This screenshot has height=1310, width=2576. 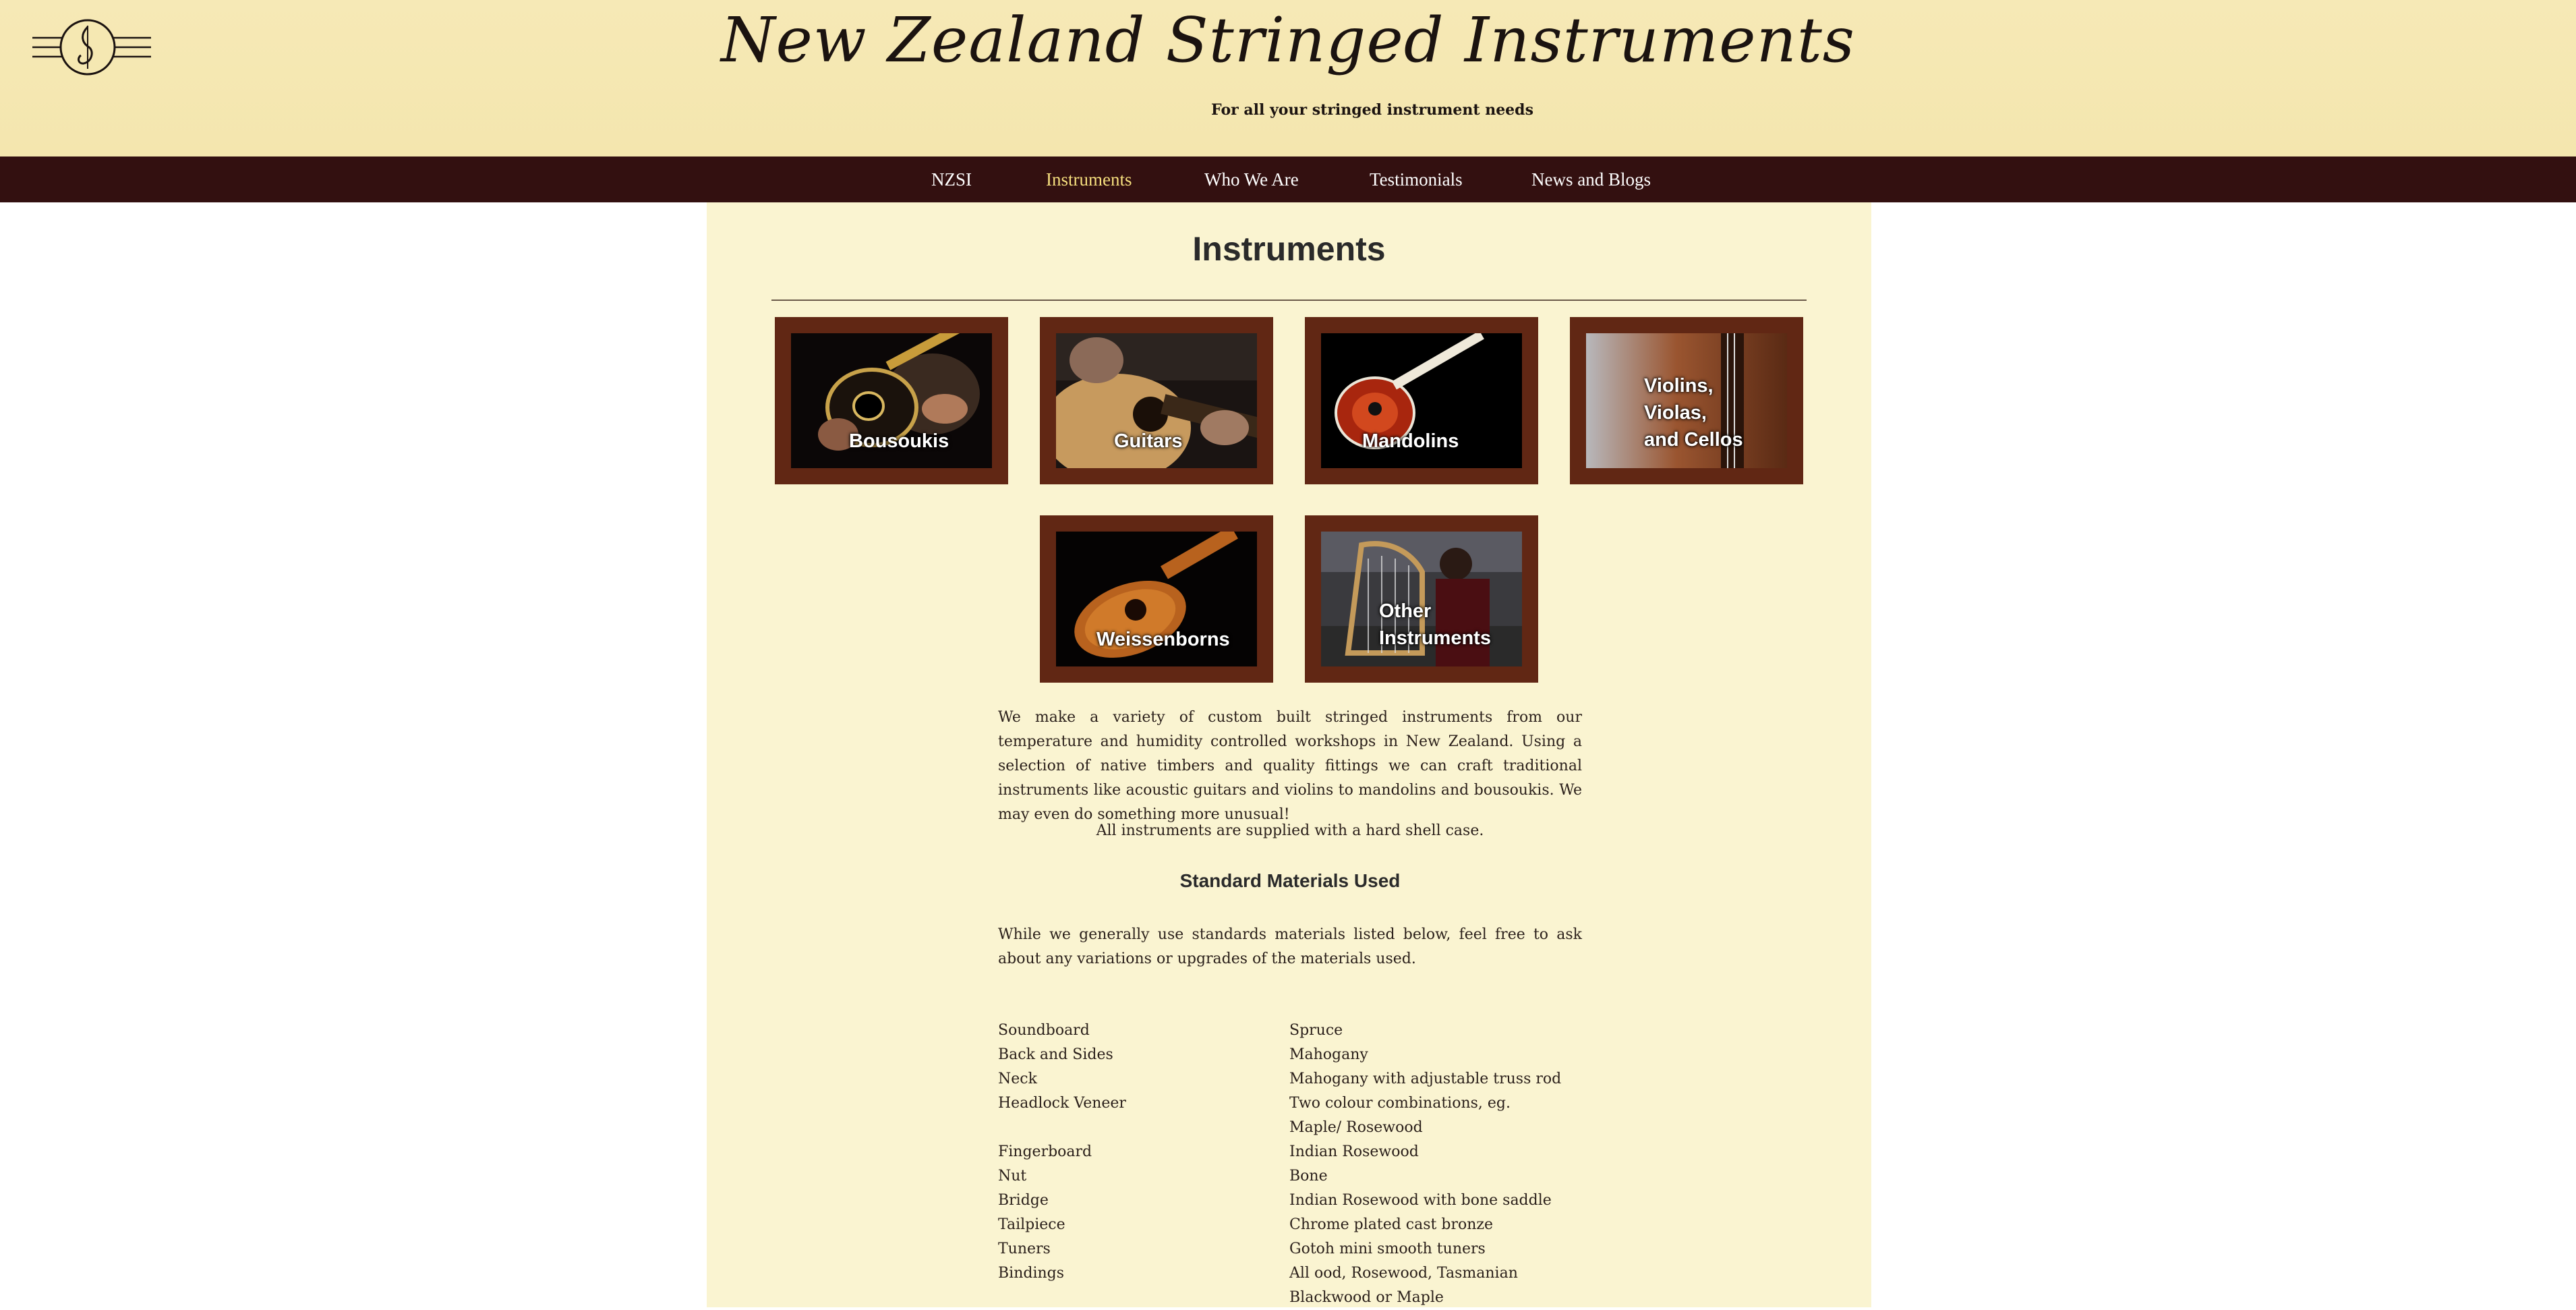 What do you see at coordinates (1316, 1030) in the screenshot?
I see `material-value: Spruce` at bounding box center [1316, 1030].